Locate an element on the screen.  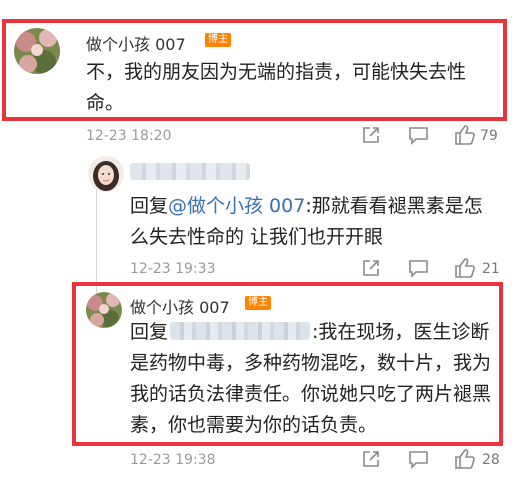
blurred-username is located at coordinates (190, 171).